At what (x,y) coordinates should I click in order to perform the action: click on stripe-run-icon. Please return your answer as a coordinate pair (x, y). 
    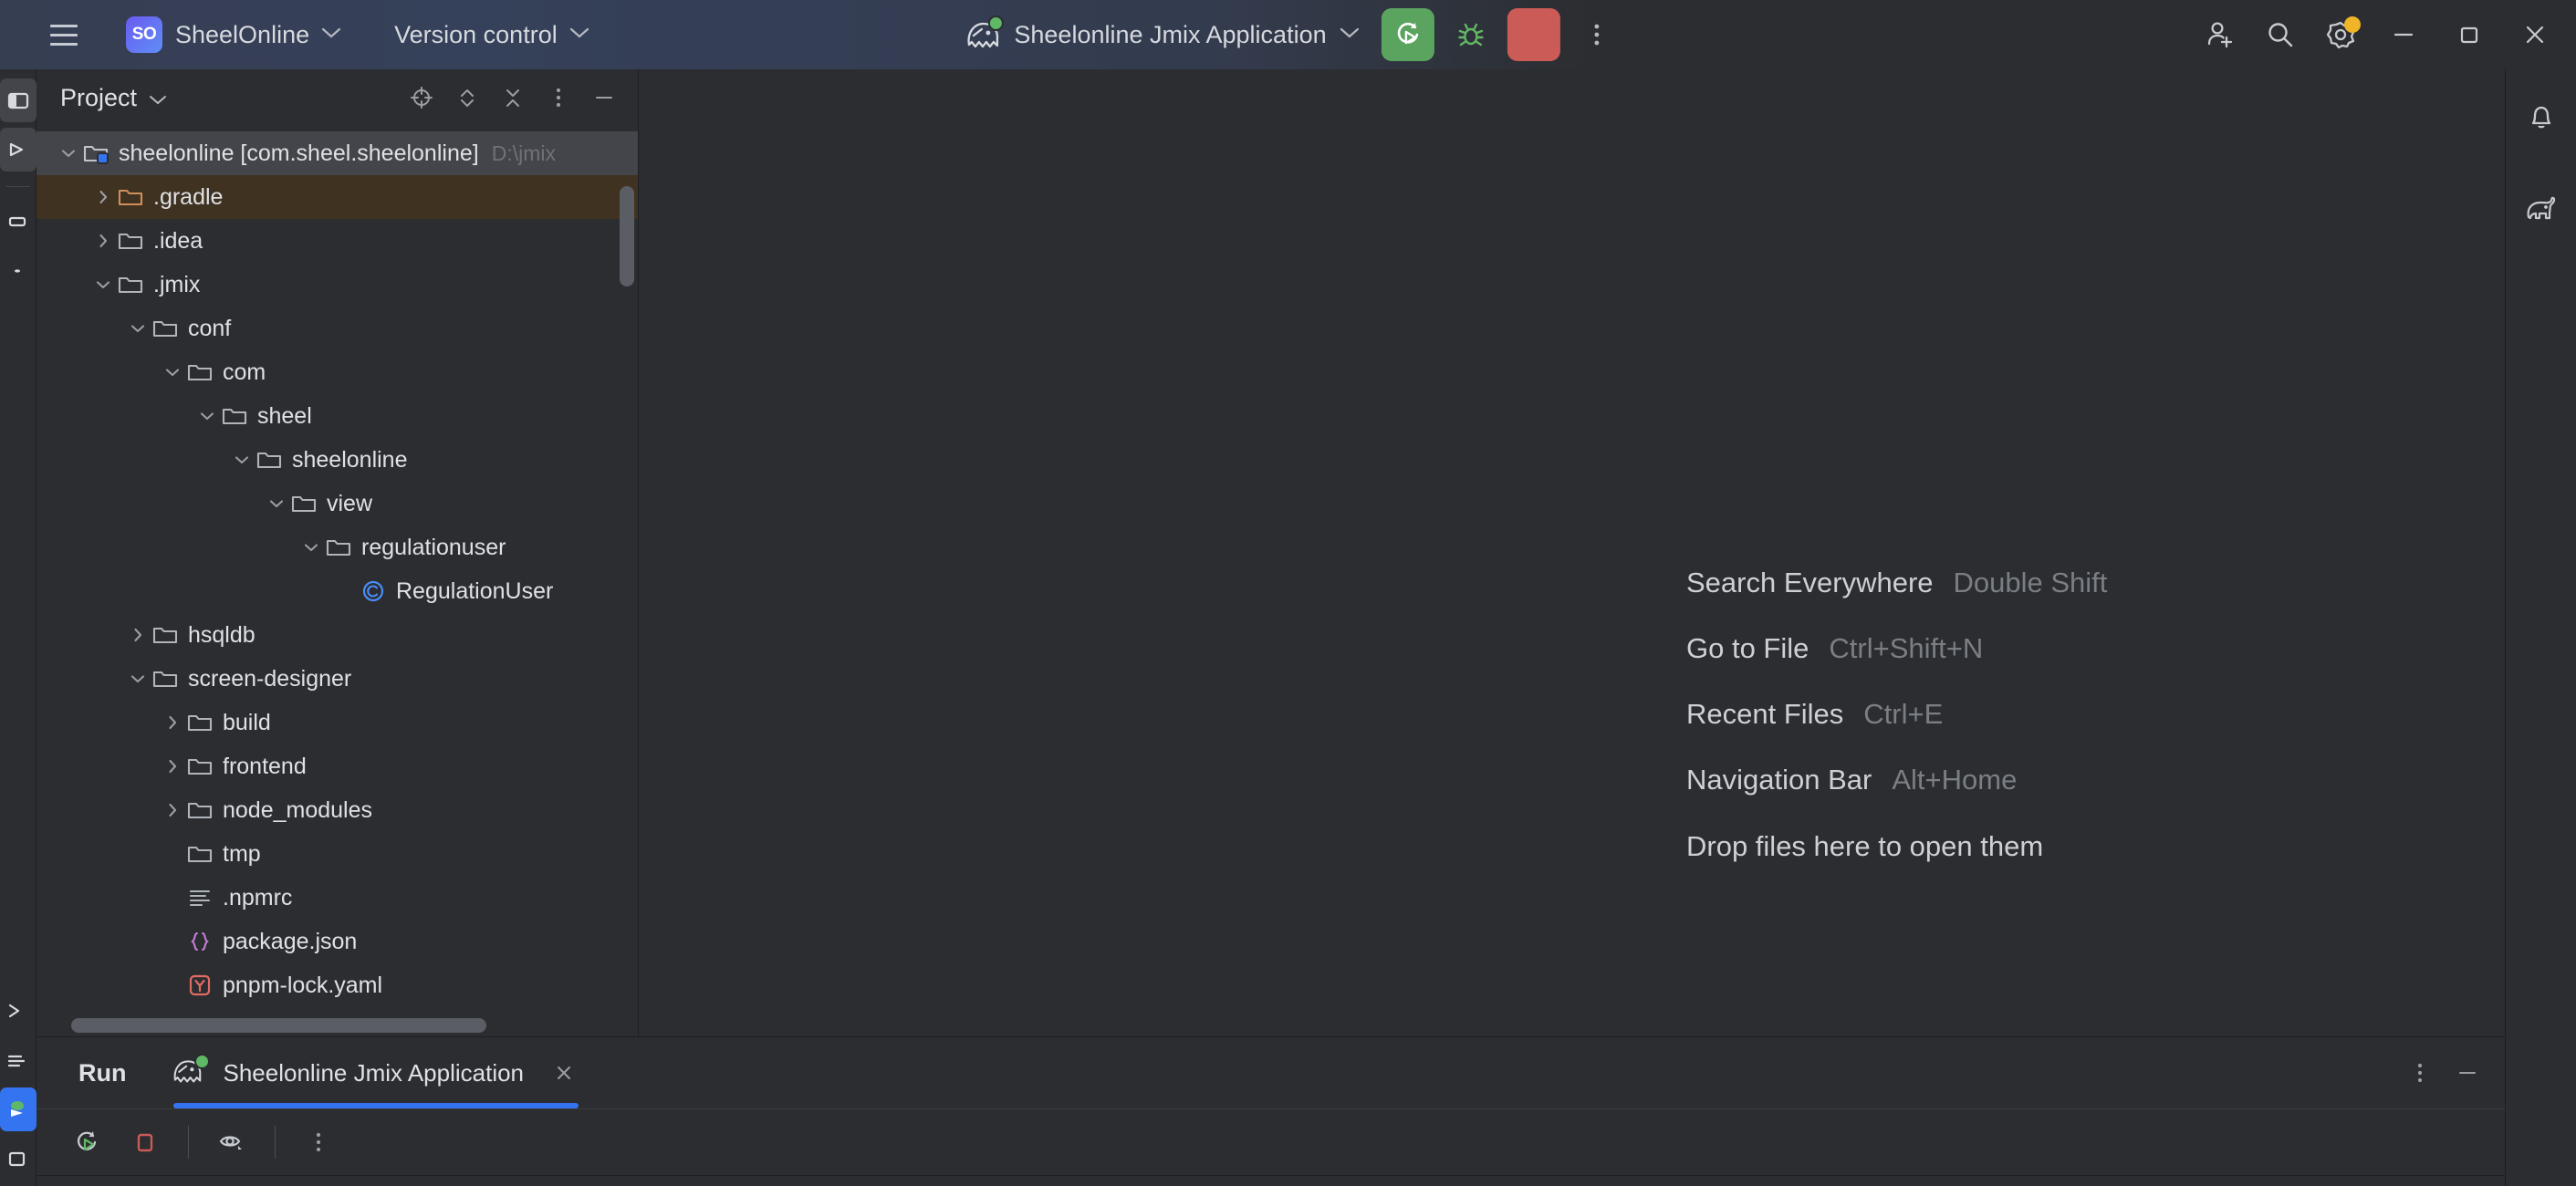
    Looking at the image, I should click on (18, 1109).